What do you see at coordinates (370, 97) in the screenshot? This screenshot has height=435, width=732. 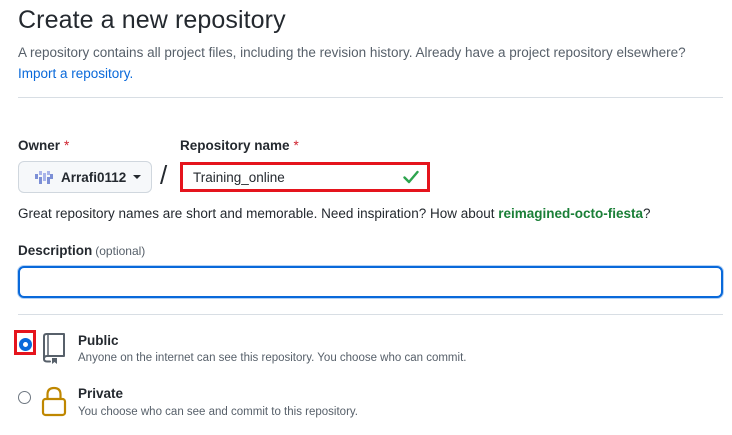 I see `header-divider` at bounding box center [370, 97].